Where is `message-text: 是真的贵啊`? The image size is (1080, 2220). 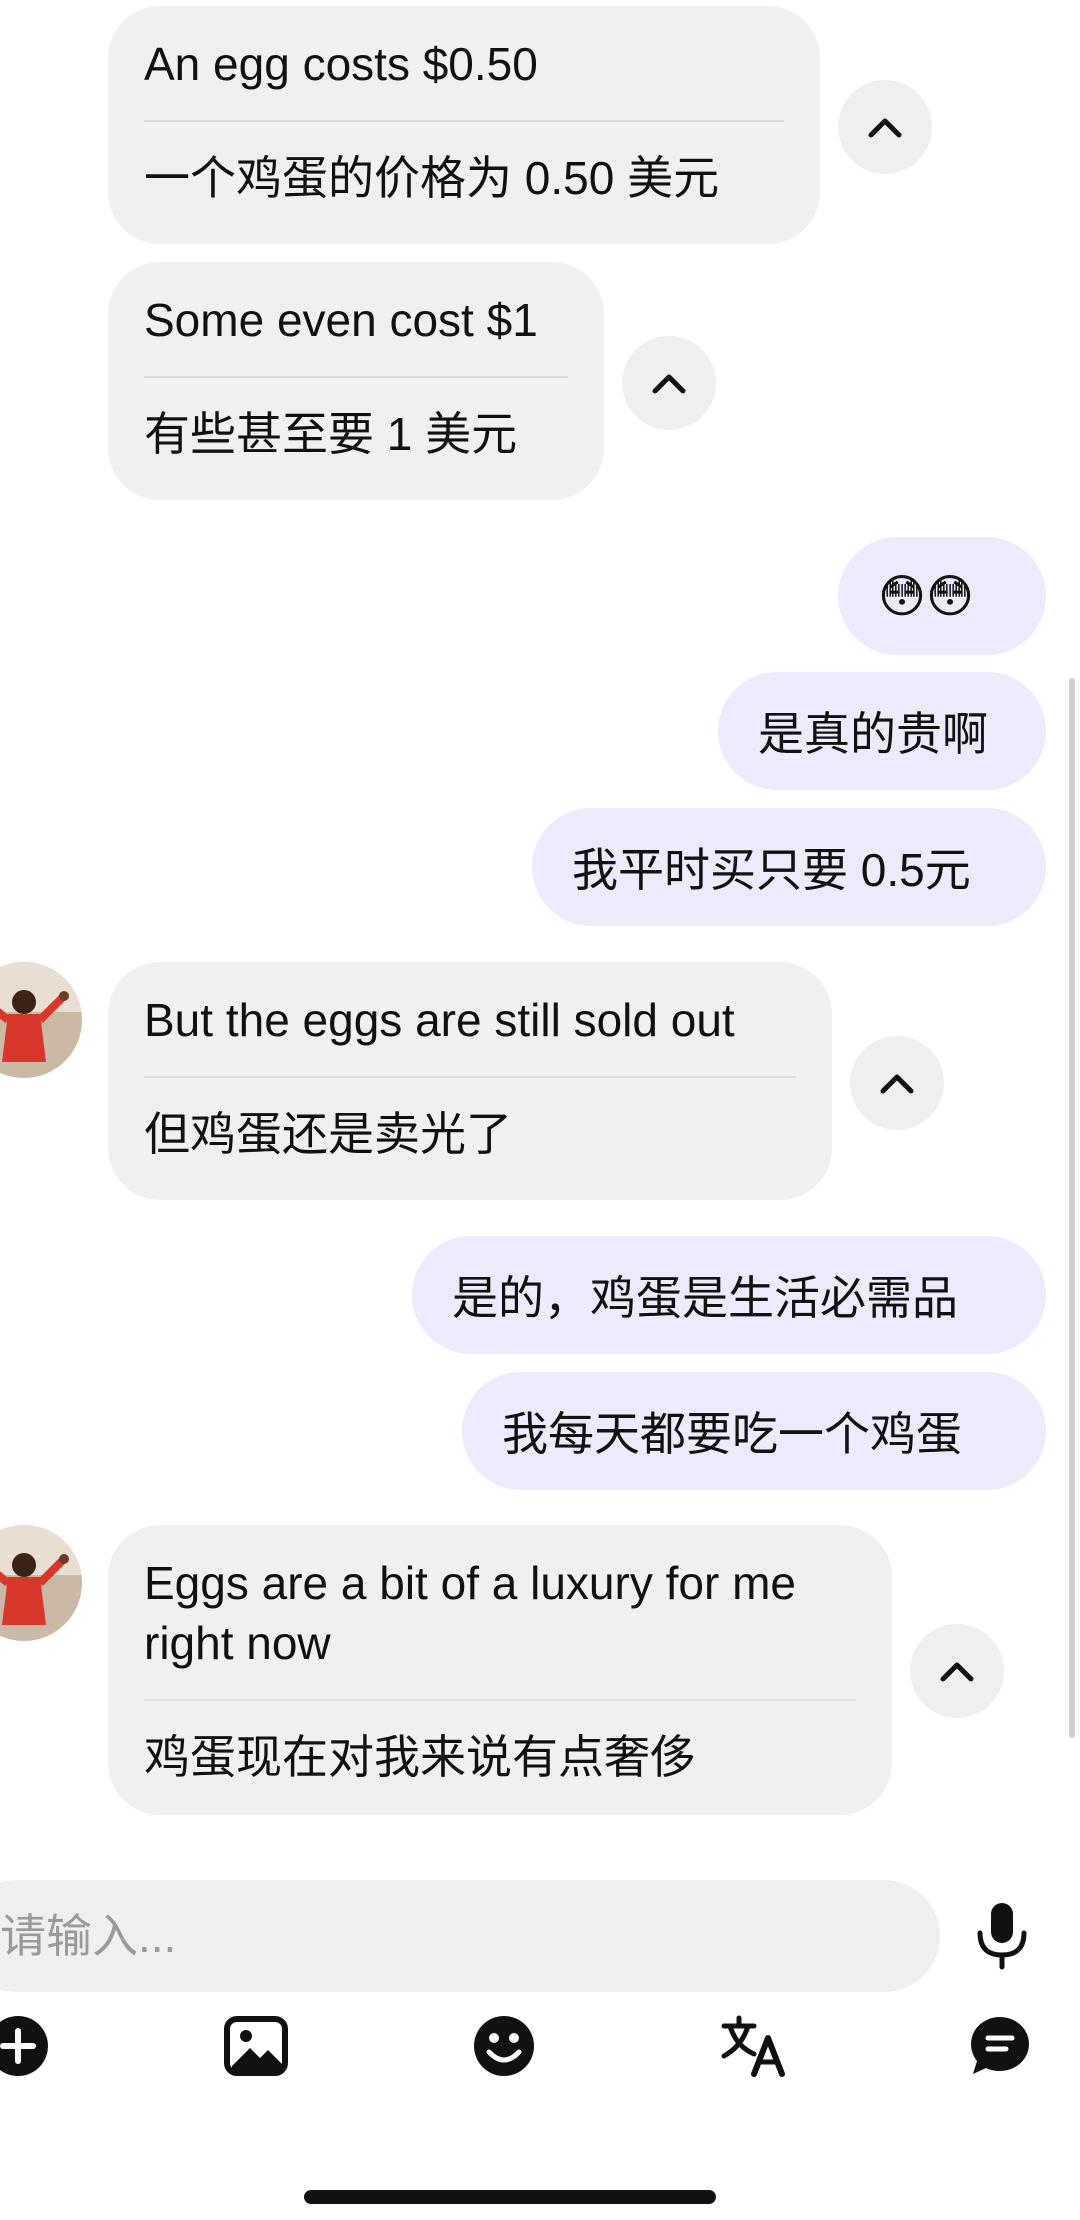 message-text: 是真的贵啊 is located at coordinates (873, 734).